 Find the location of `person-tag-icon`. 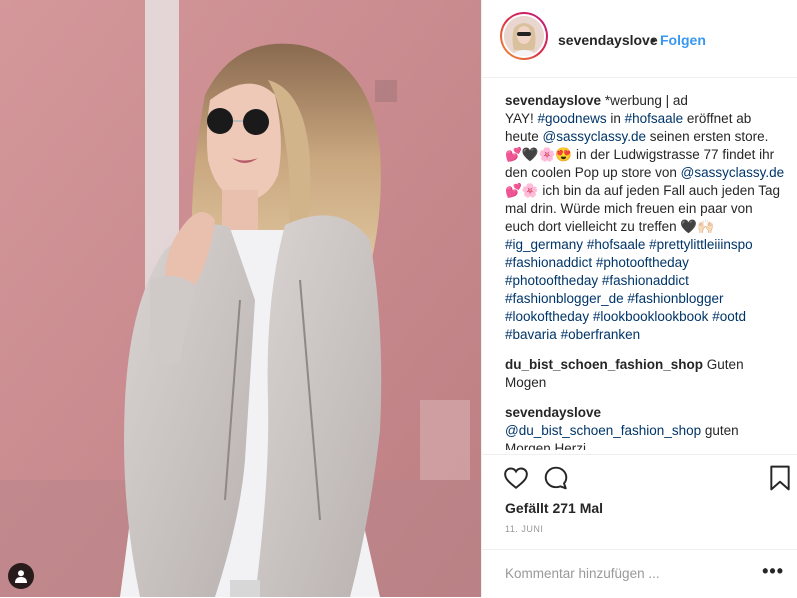

person-tag-icon is located at coordinates (21, 576).